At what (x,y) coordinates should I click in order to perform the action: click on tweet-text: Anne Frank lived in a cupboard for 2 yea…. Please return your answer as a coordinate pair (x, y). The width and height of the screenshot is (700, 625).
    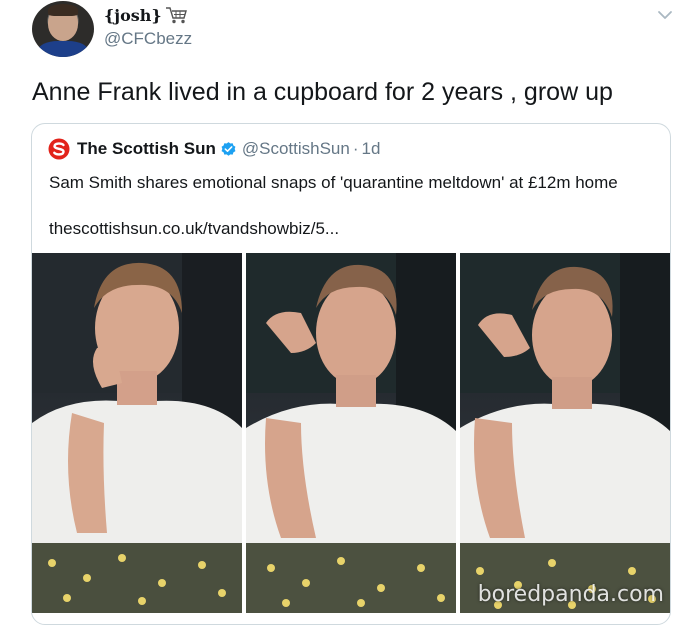
    Looking at the image, I should click on (322, 92).